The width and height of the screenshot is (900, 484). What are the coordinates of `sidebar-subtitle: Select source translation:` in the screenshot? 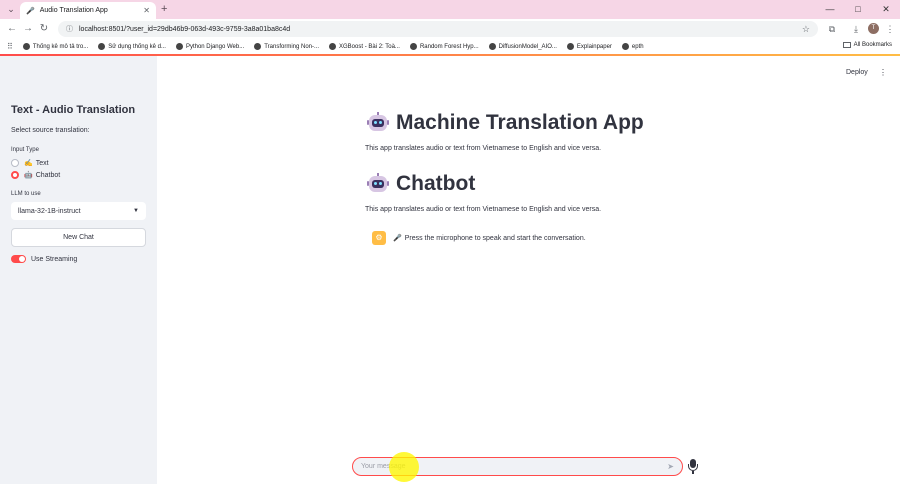 It's located at (50, 130).